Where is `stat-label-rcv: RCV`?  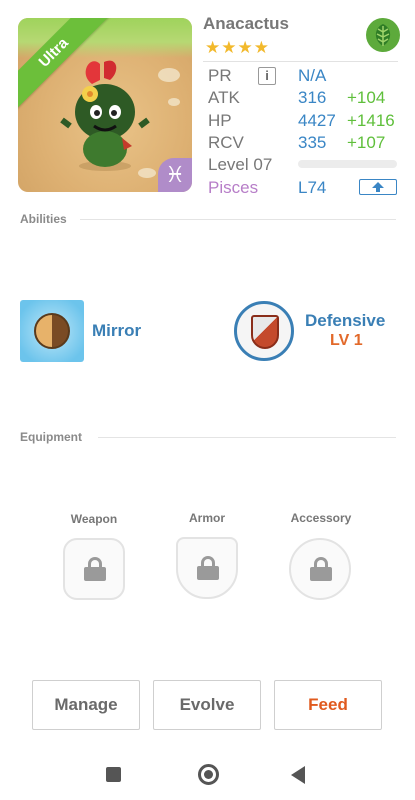 stat-label-rcv: RCV is located at coordinates (226, 142).